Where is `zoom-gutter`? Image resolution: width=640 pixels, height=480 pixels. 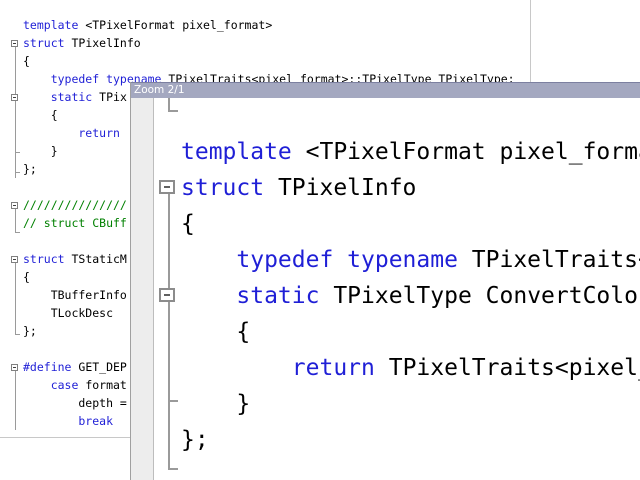 zoom-gutter is located at coordinates (142, 289).